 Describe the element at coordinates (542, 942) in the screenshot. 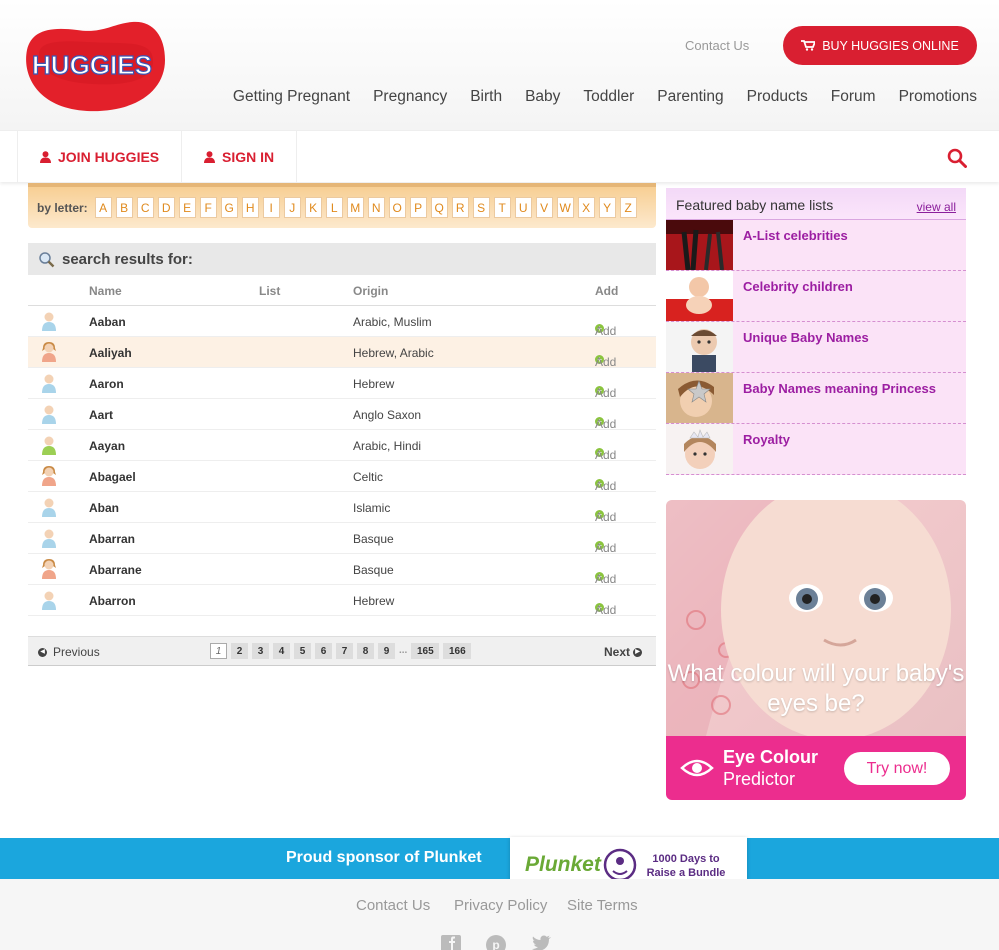

I see `twitter-icon` at that location.